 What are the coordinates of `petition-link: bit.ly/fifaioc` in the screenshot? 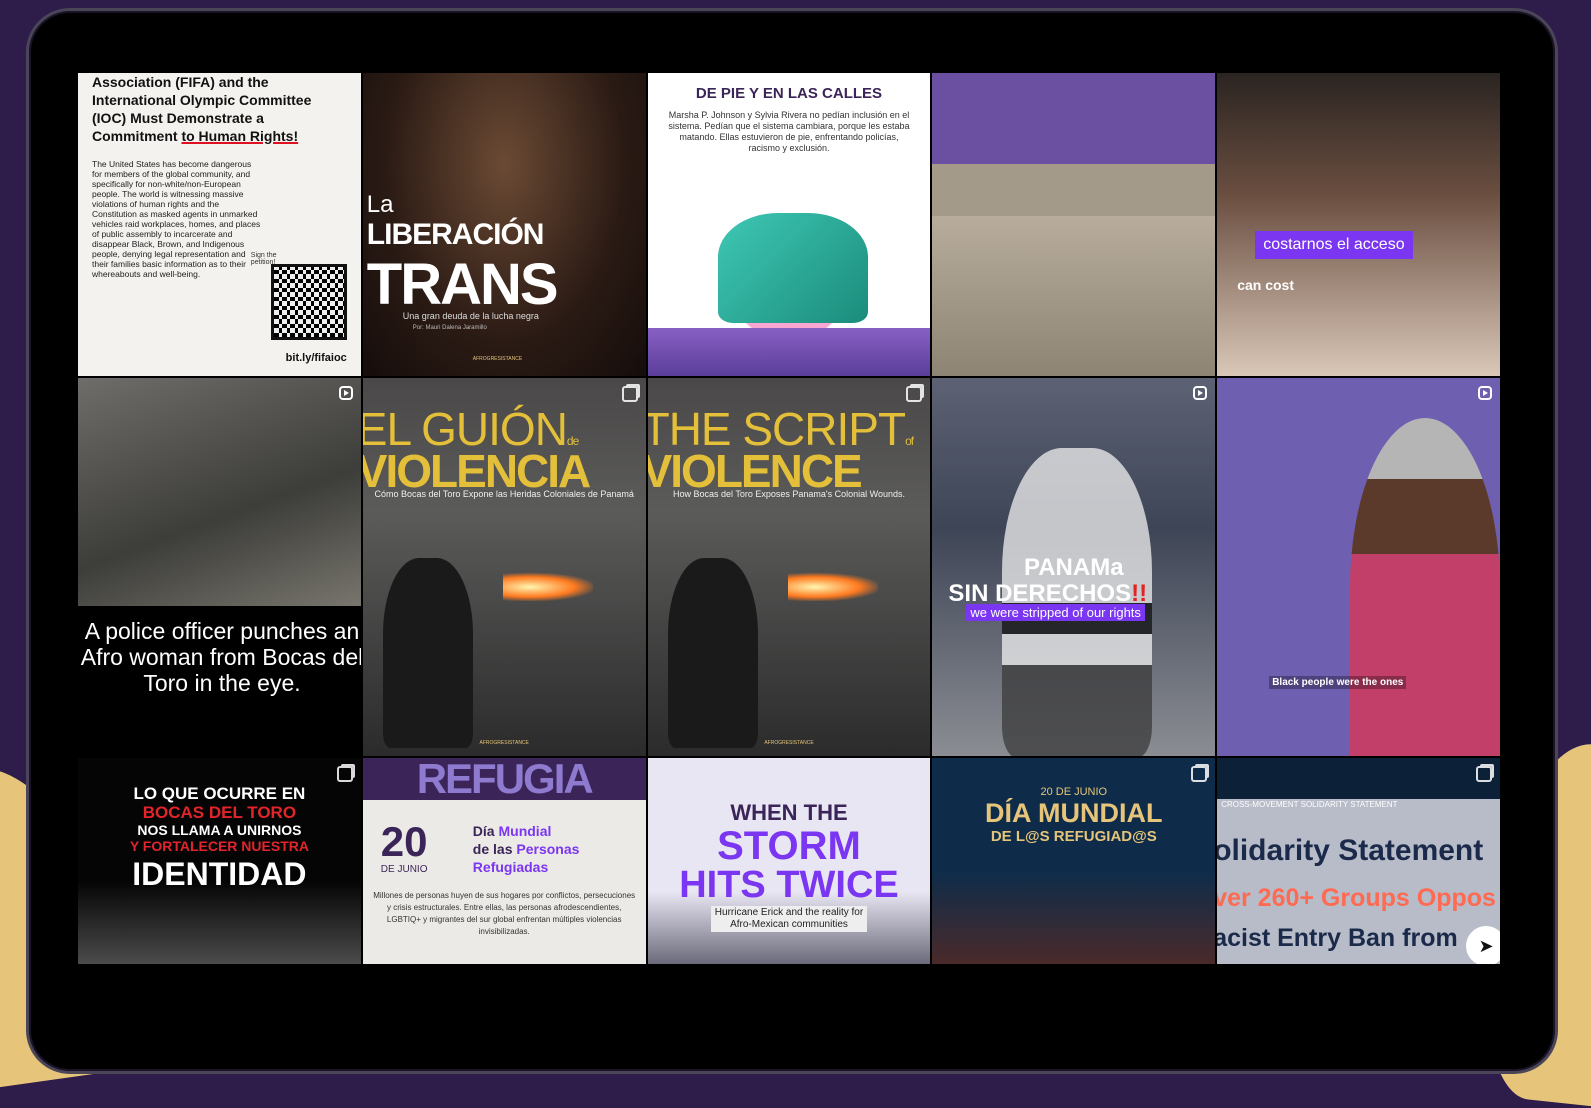 It's located at (316, 358).